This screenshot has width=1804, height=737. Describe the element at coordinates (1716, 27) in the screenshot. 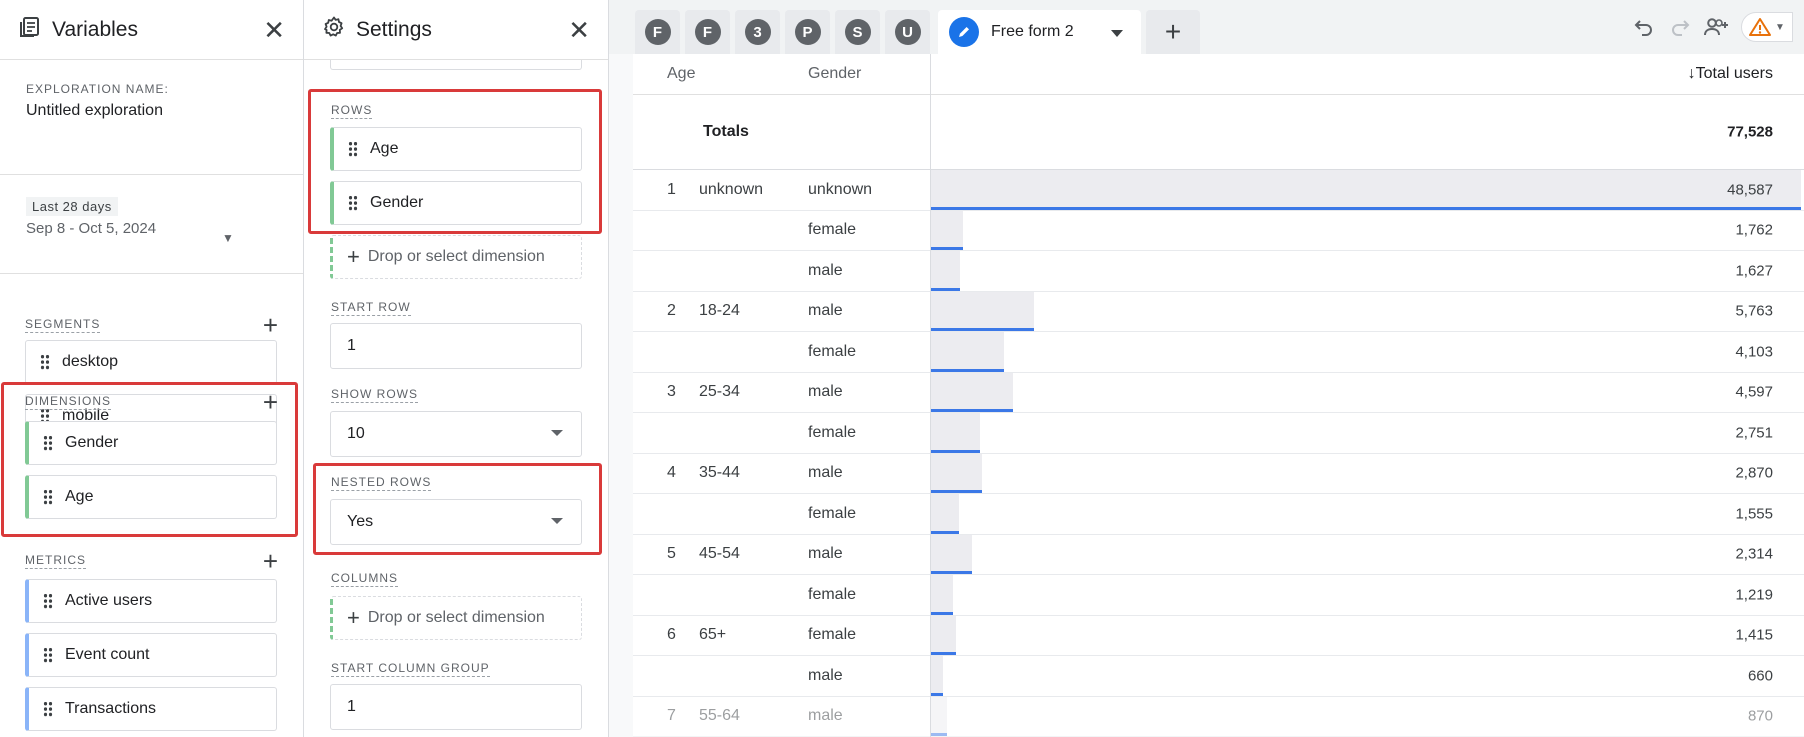

I see `share-user-icon` at that location.